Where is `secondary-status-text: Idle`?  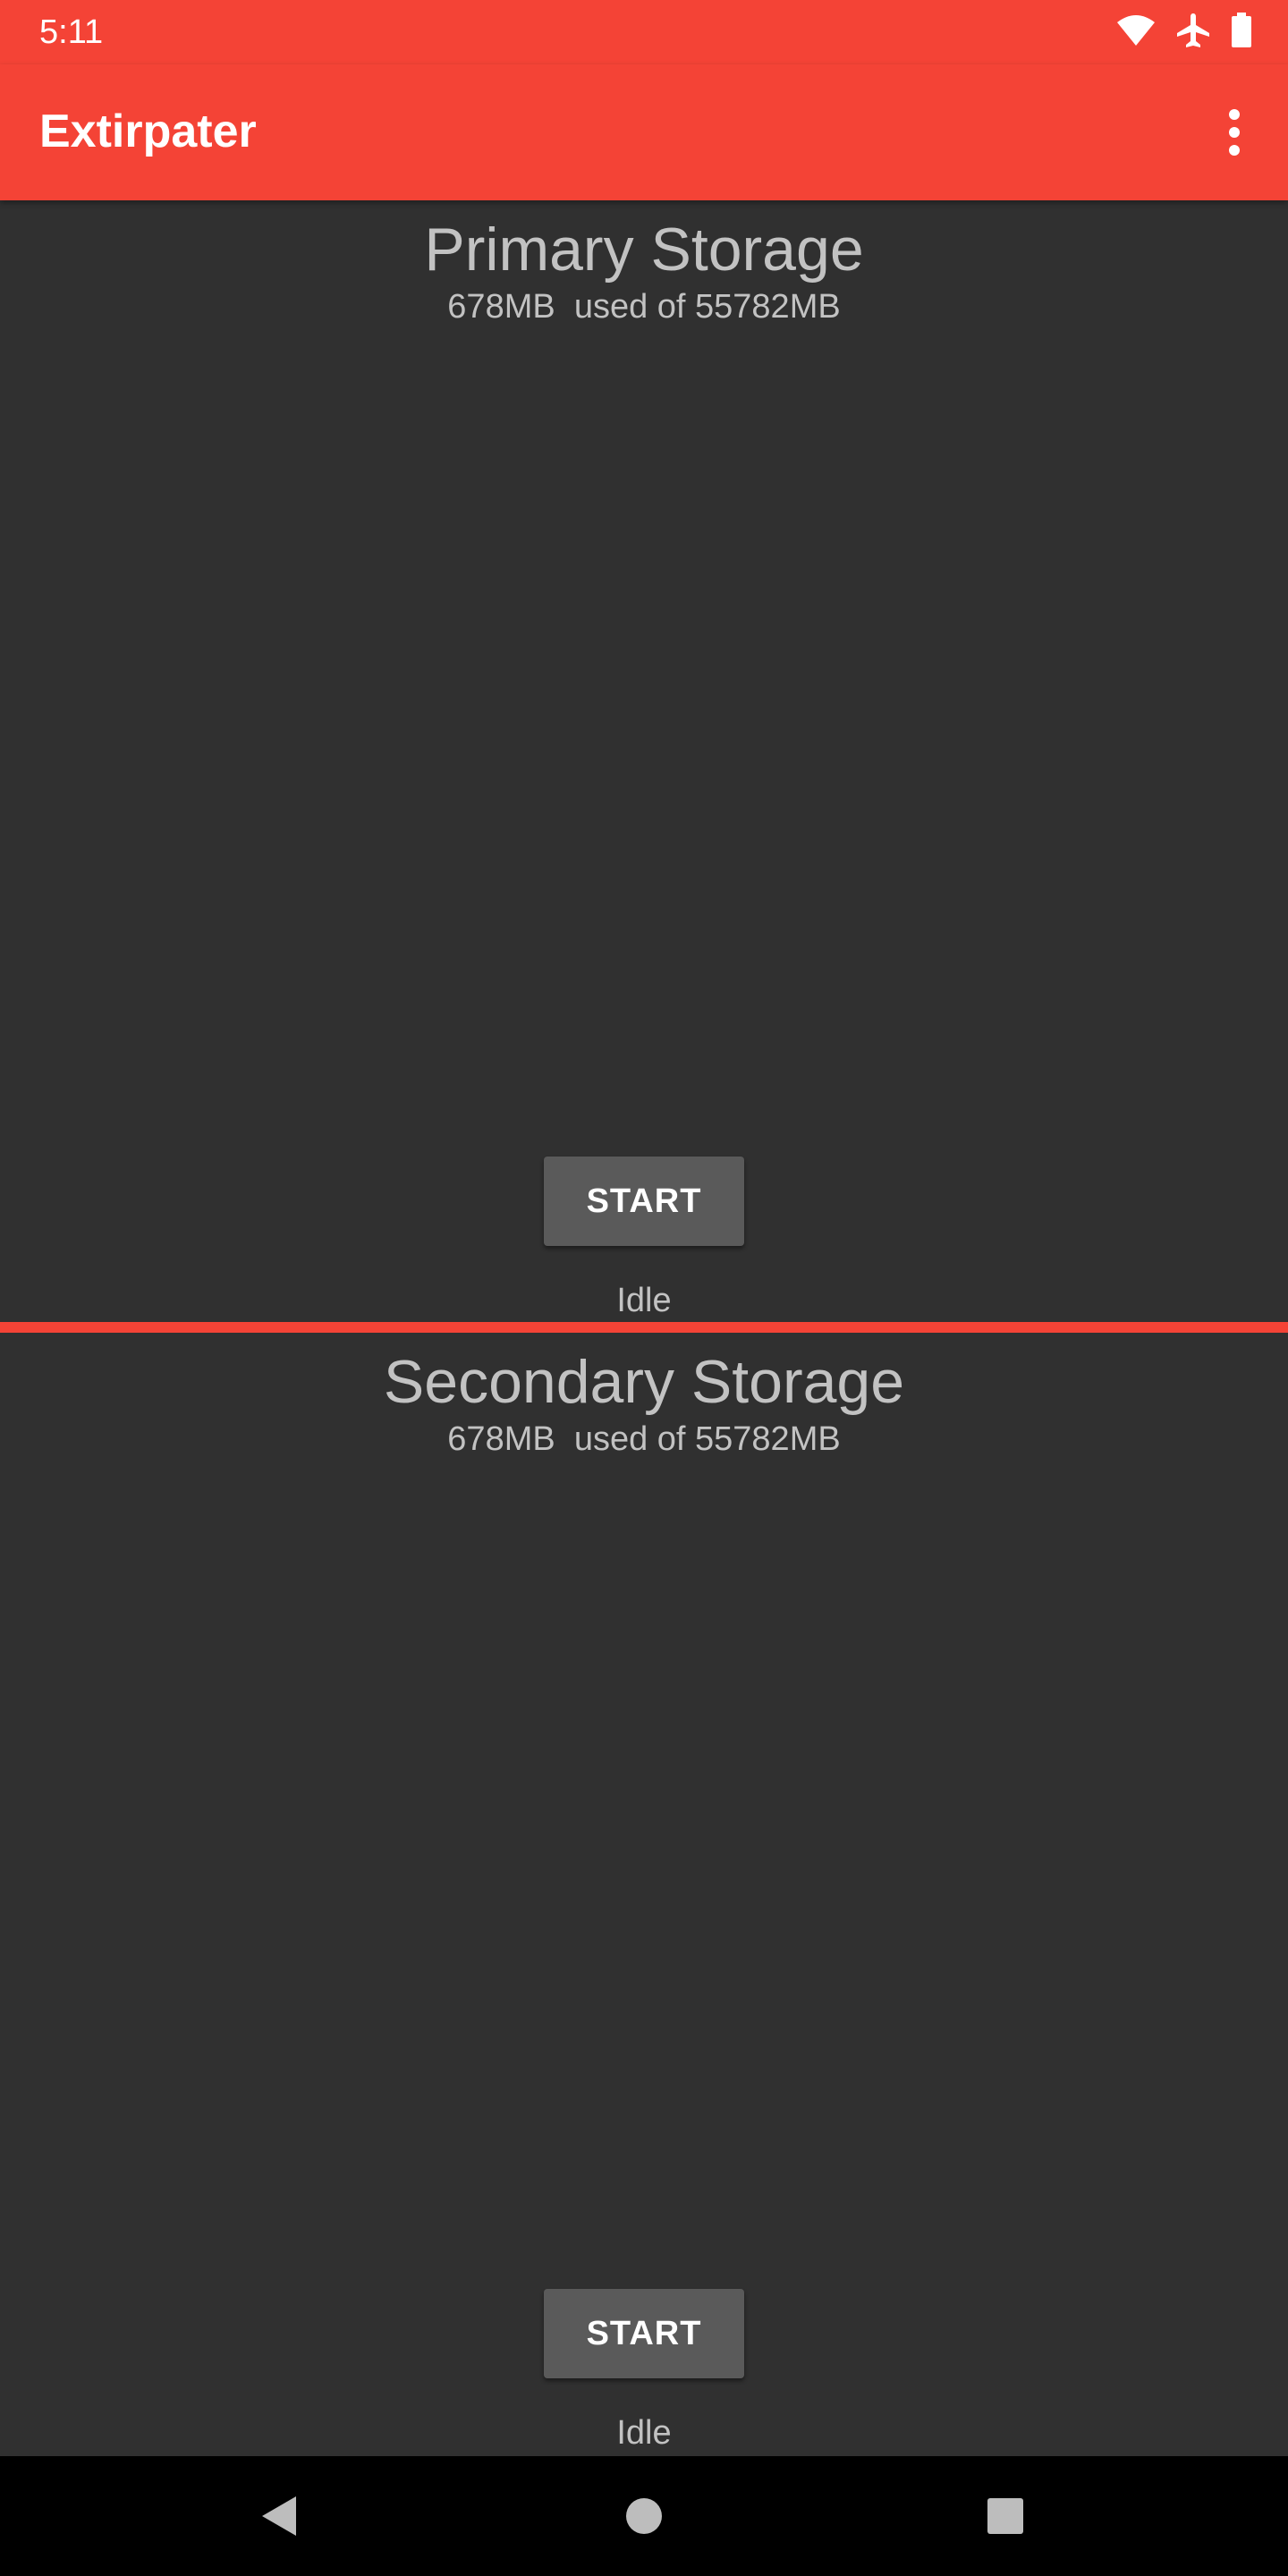
secondary-status-text: Idle is located at coordinates (644, 2433).